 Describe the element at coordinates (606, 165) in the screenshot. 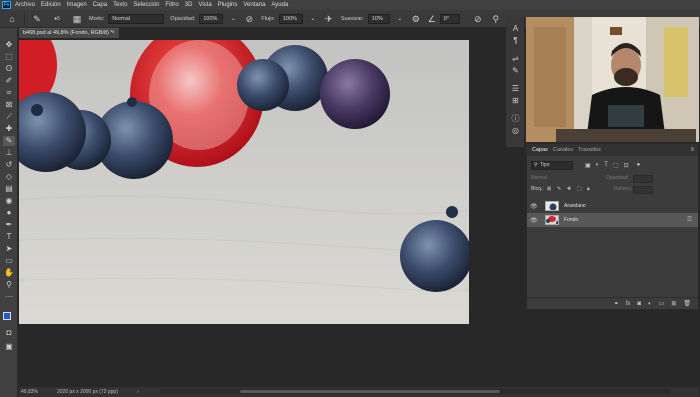

I see `filter-type-icon: T` at that location.